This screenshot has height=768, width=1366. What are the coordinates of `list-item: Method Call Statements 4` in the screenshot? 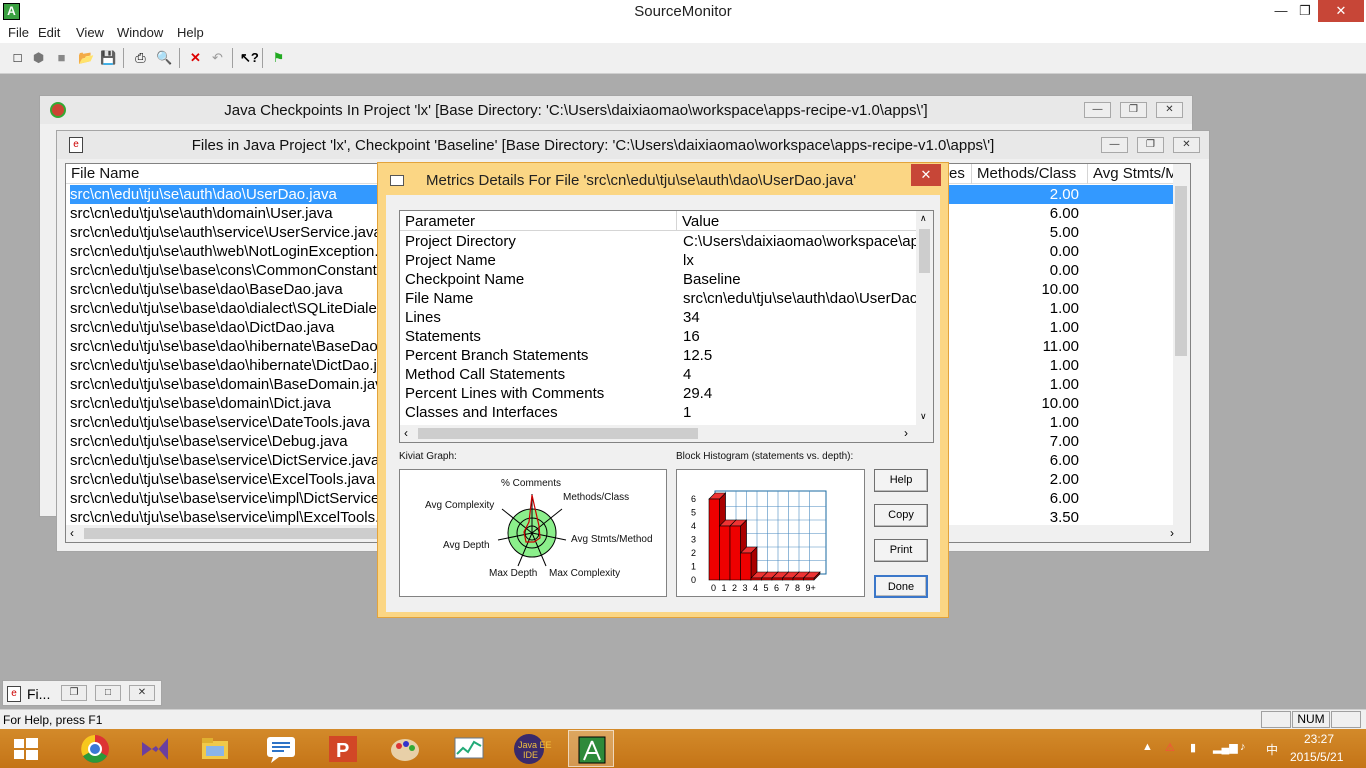 It's located at (661, 375).